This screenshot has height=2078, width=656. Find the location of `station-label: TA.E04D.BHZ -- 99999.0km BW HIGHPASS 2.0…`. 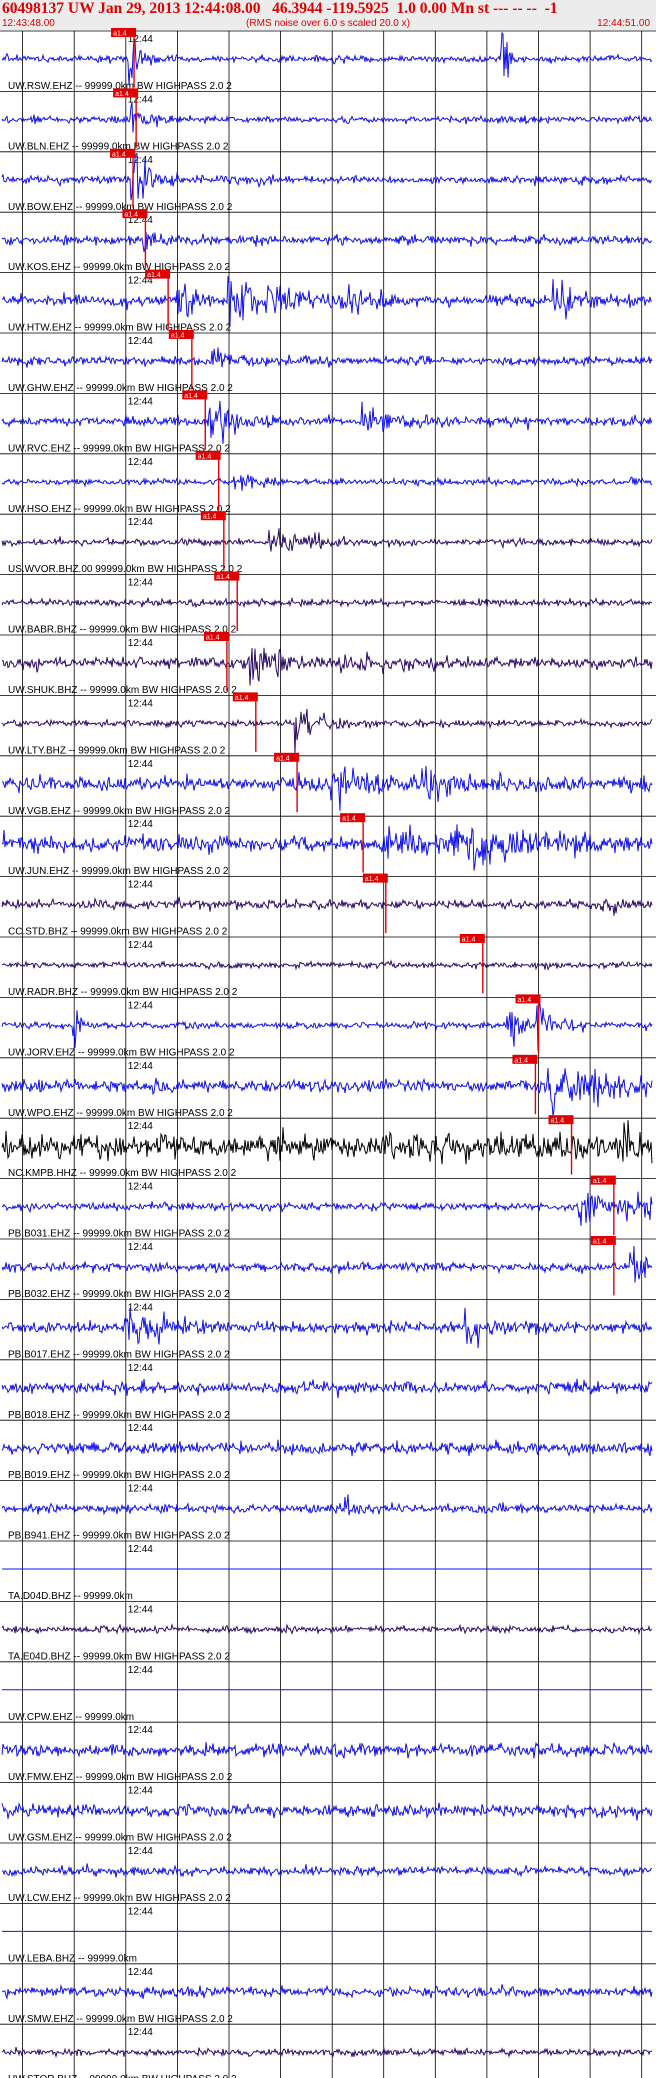

station-label: TA.E04D.BHZ -- 99999.0km BW HIGHPASS 2.0… is located at coordinates (119, 1656).